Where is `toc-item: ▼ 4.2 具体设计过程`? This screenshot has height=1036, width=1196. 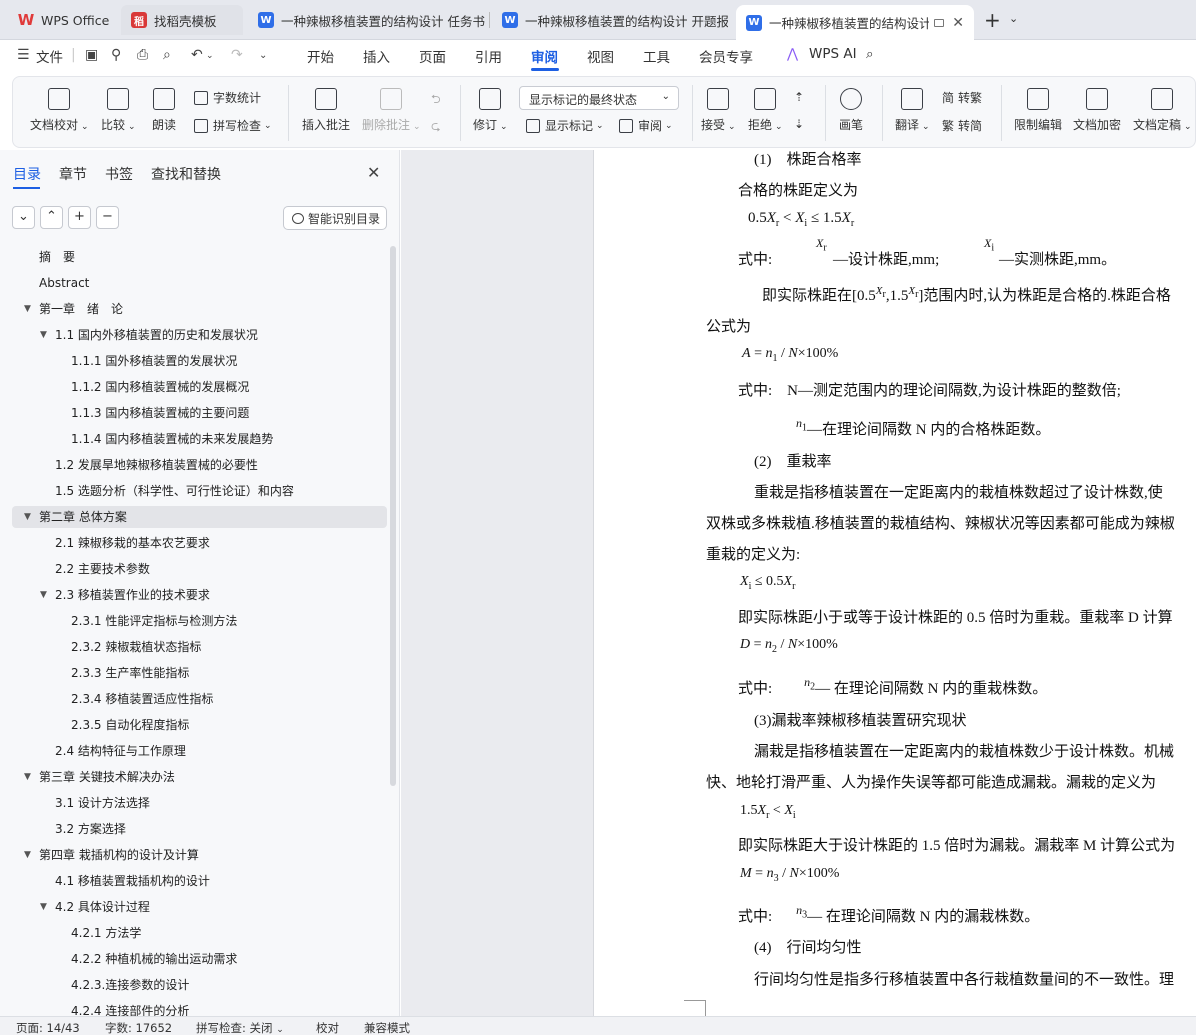
toc-item: ▼ 4.2 具体设计过程 is located at coordinates (199, 907).